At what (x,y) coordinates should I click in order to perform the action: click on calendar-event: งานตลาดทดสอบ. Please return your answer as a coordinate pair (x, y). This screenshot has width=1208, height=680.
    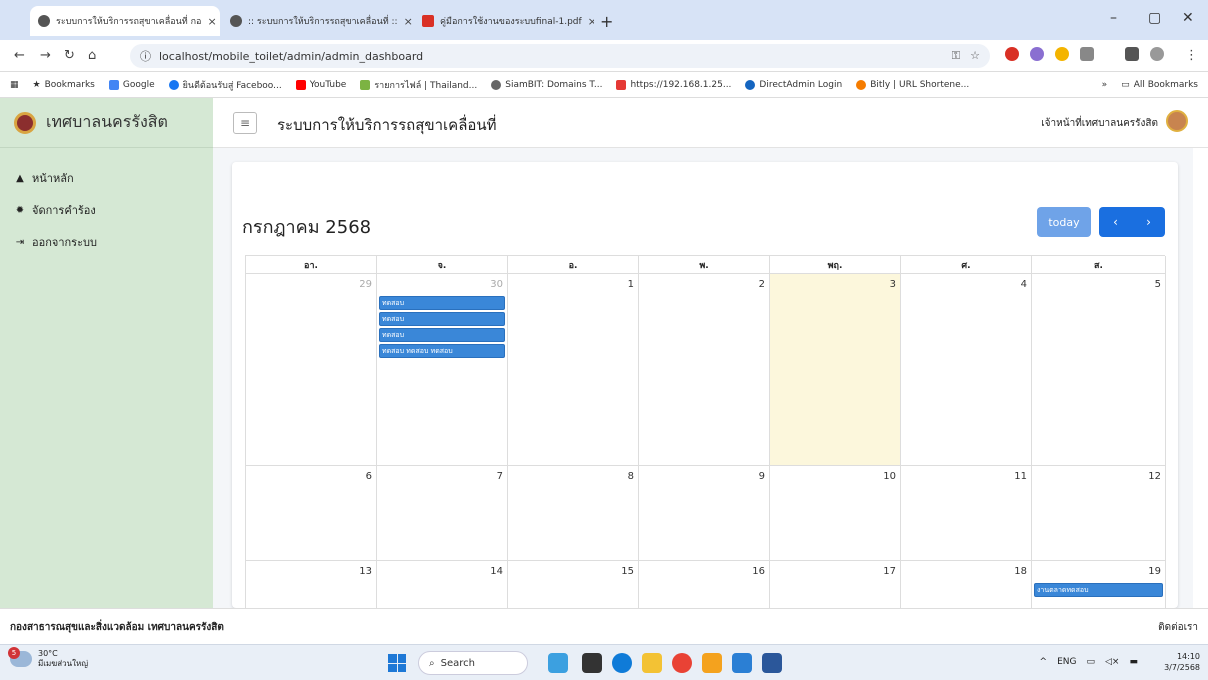
    Looking at the image, I should click on (1098, 590).